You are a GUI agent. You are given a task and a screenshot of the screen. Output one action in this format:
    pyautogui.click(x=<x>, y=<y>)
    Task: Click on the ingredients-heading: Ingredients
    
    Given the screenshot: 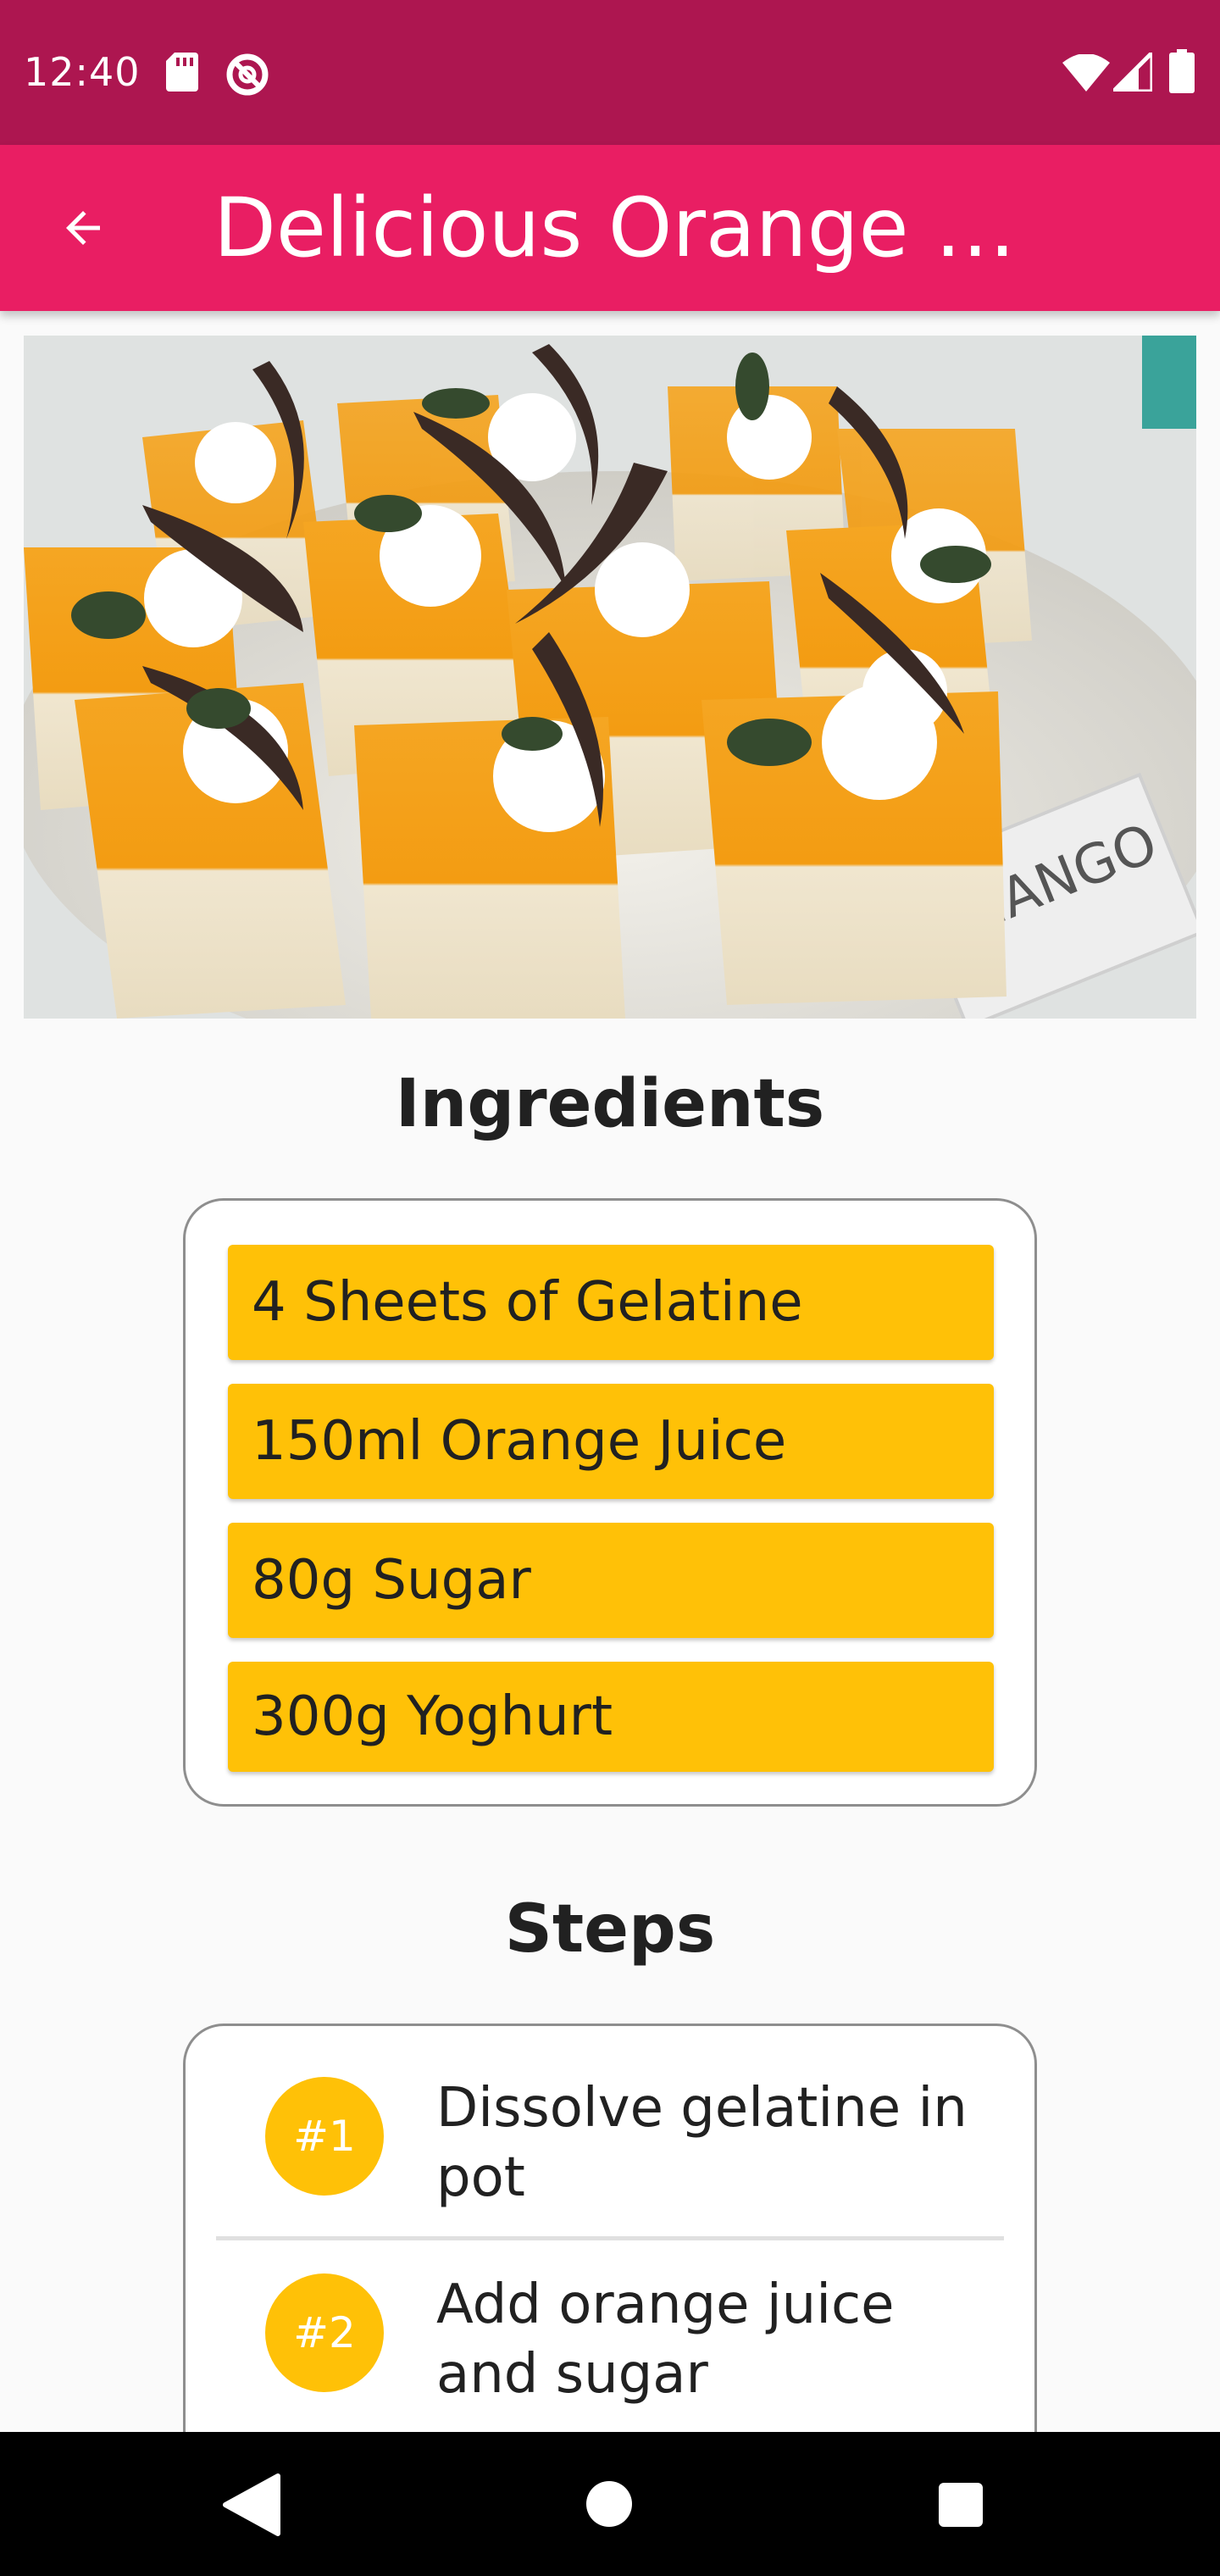 What is the action you would take?
    pyautogui.click(x=610, y=1104)
    